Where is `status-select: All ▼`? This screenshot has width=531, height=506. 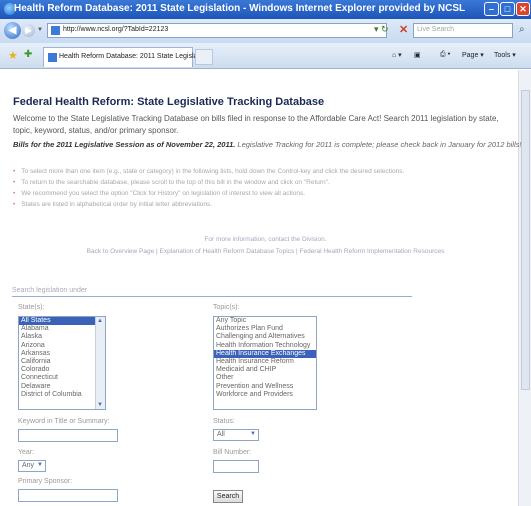 status-select: All ▼ is located at coordinates (236, 435).